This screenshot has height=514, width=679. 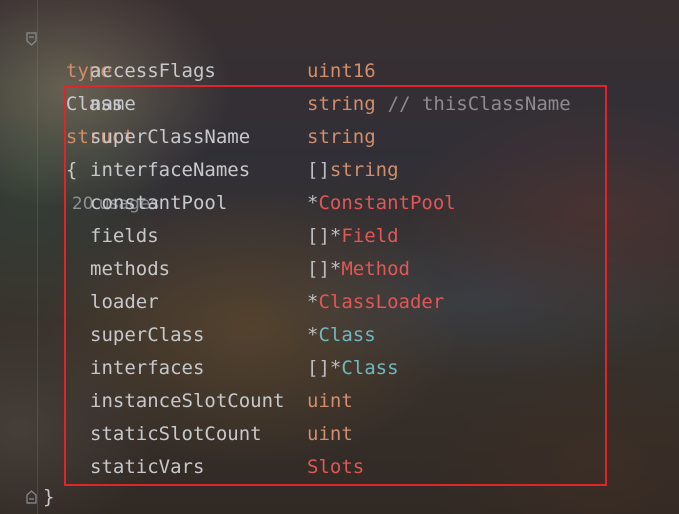 I want to click on field-type: uint16, so click(x=341, y=71).